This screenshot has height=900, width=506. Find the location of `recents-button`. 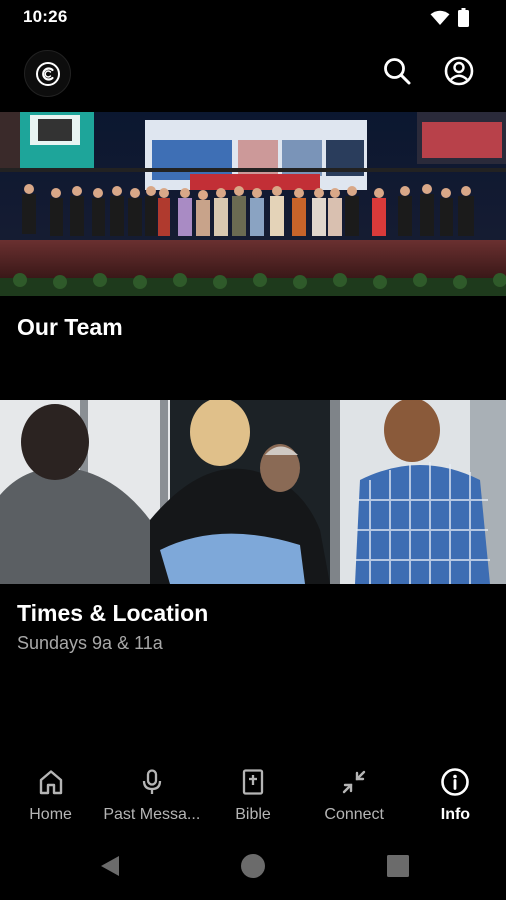

recents-button is located at coordinates (398, 868).